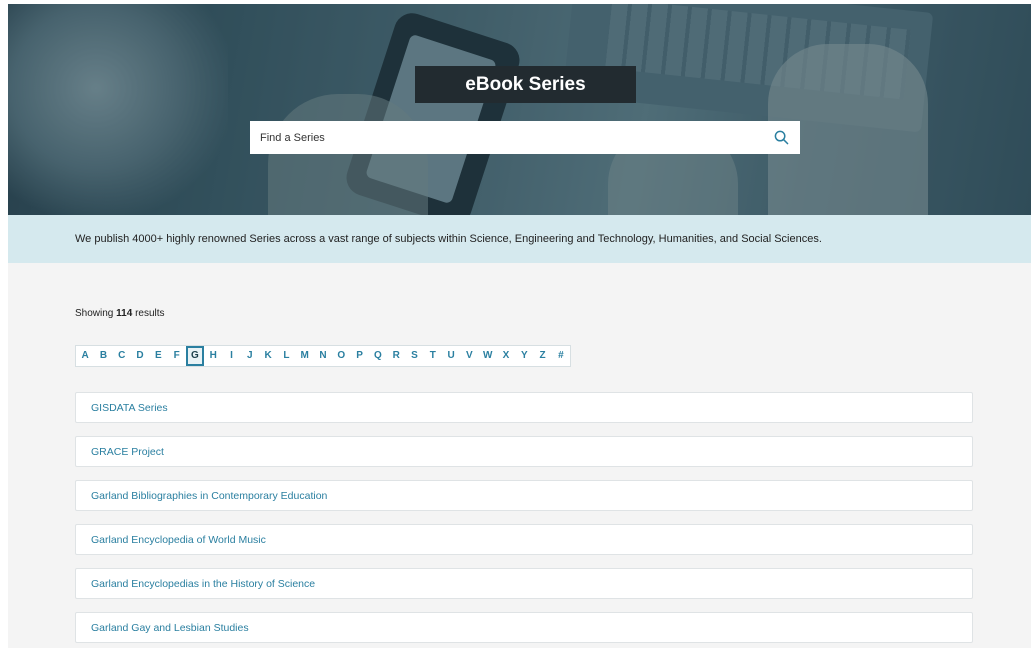 Image resolution: width=1031 pixels, height=648 pixels. What do you see at coordinates (85, 356) in the screenshot?
I see `alphabet-letter-a: A` at bounding box center [85, 356].